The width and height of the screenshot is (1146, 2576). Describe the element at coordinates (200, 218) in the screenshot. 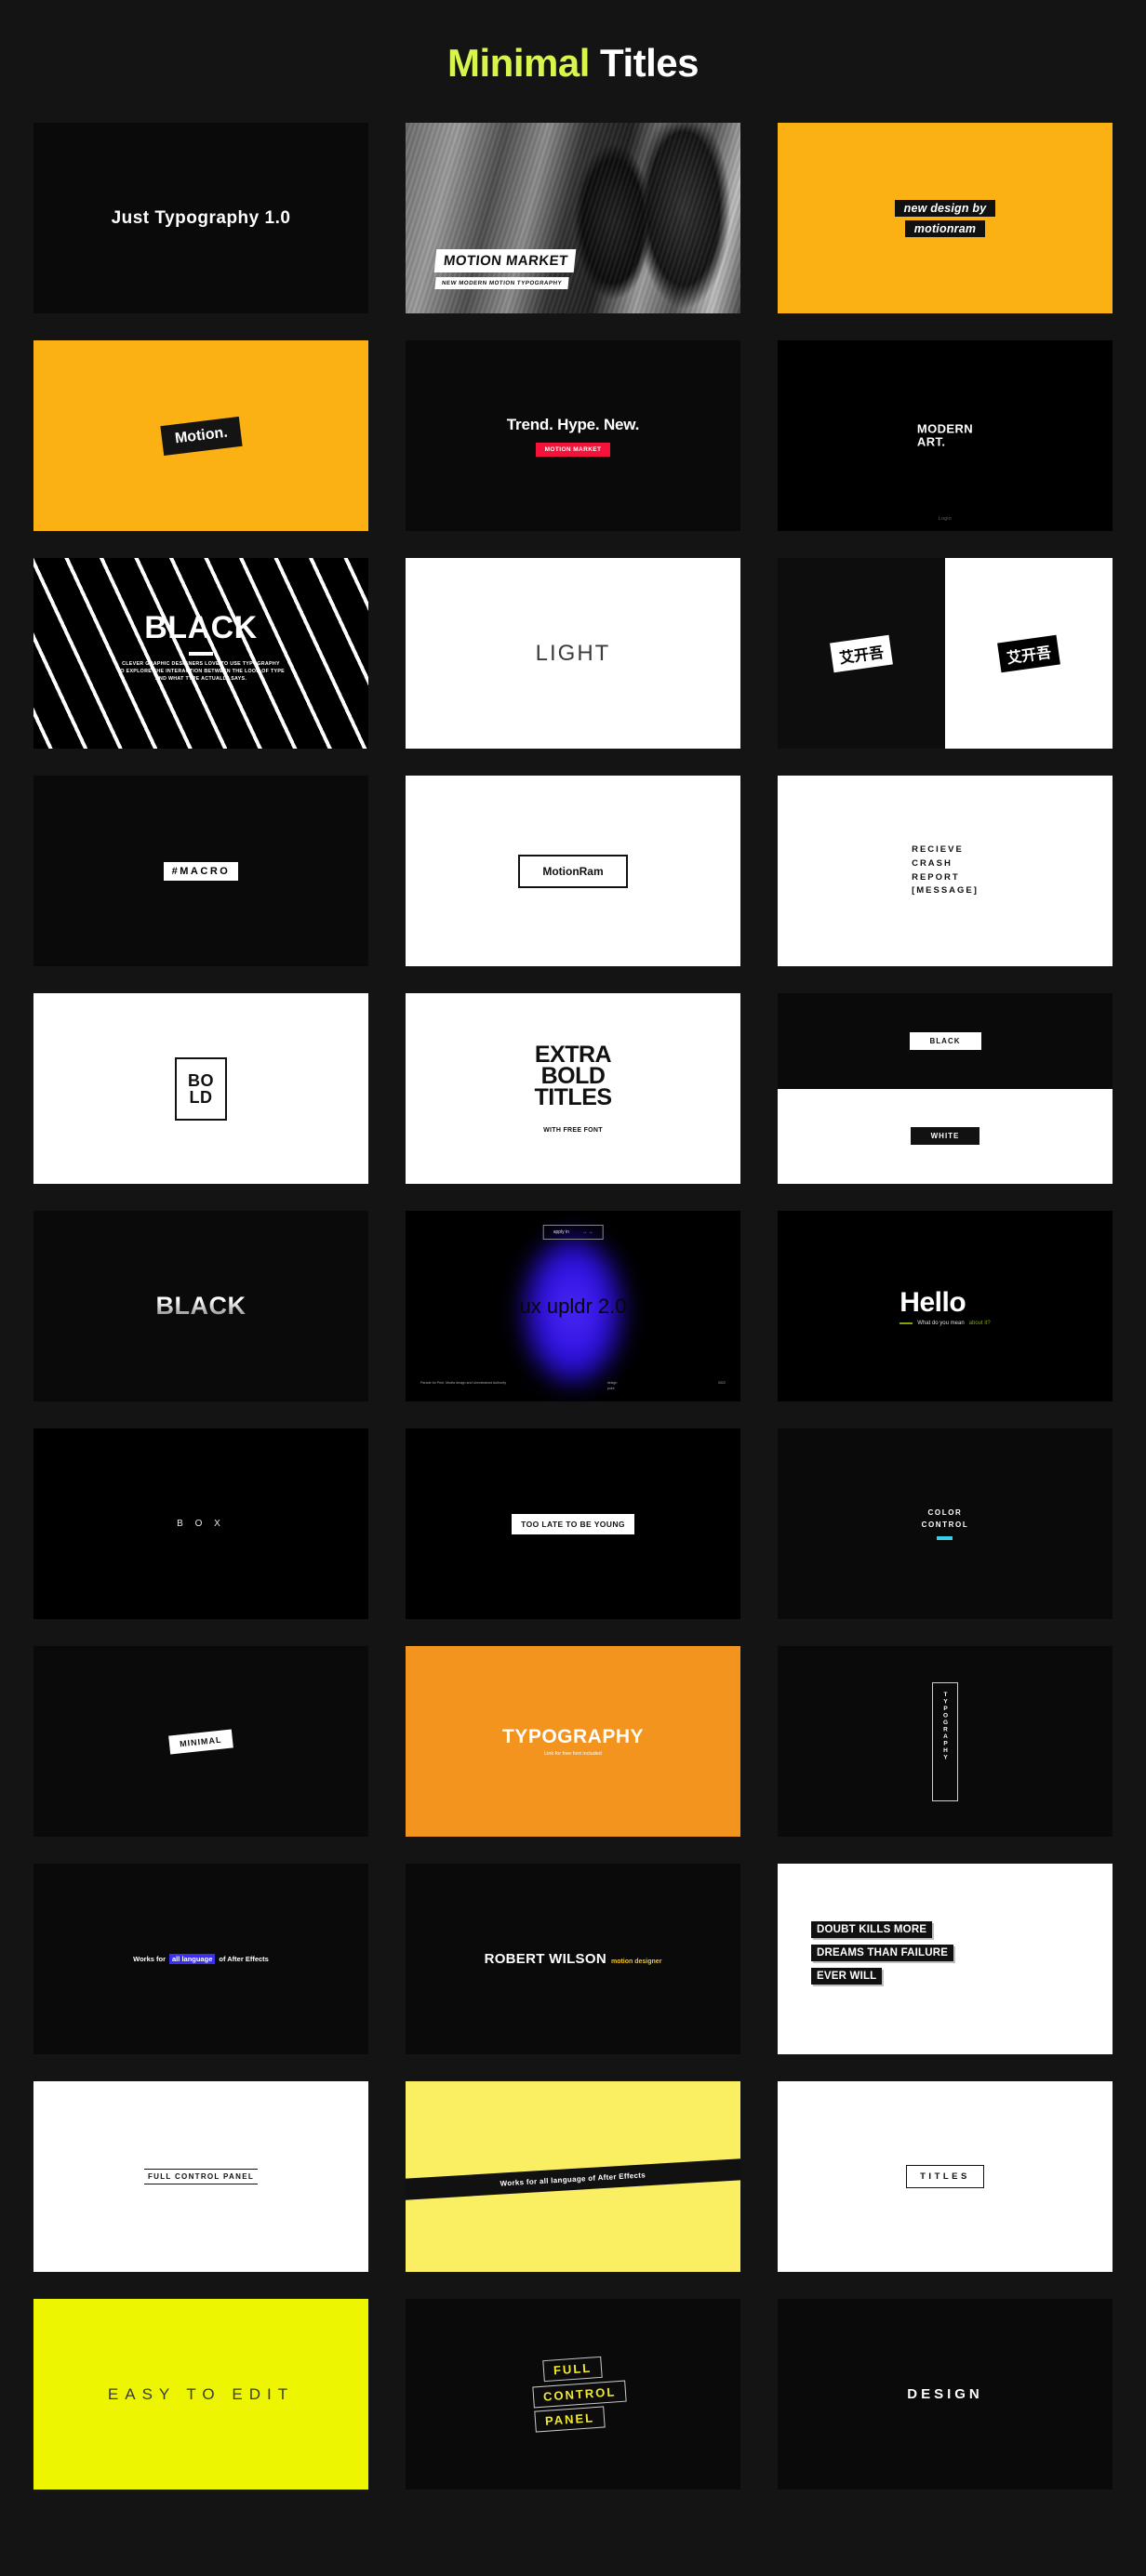

I see `card-just-typography: Just Typography 1.0` at that location.